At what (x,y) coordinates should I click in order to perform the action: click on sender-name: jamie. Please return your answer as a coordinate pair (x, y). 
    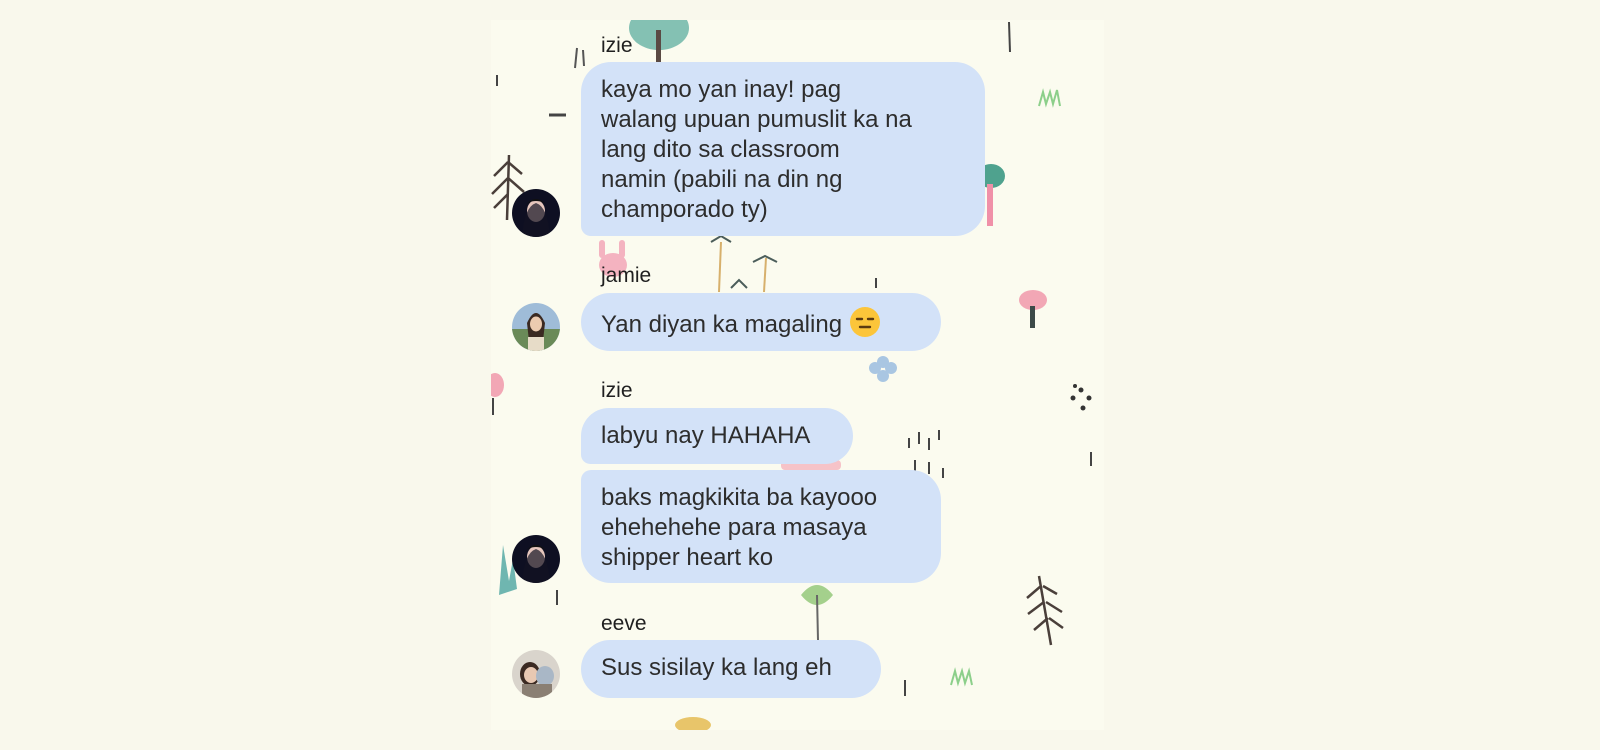
    Looking at the image, I should click on (626, 275).